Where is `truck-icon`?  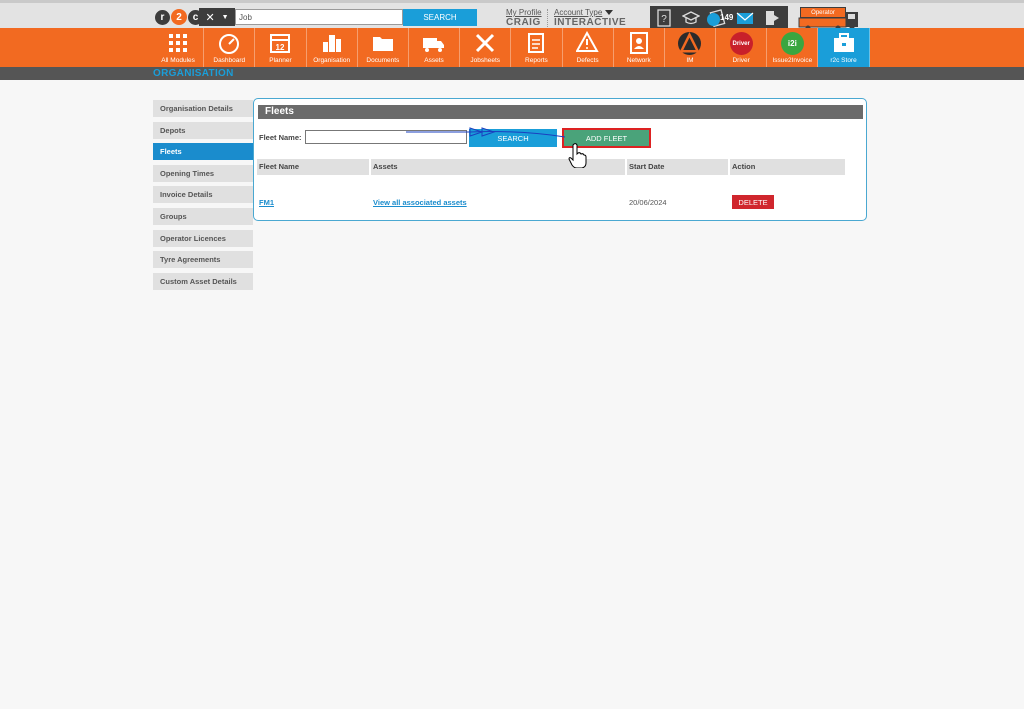
truck-icon is located at coordinates (434, 45).